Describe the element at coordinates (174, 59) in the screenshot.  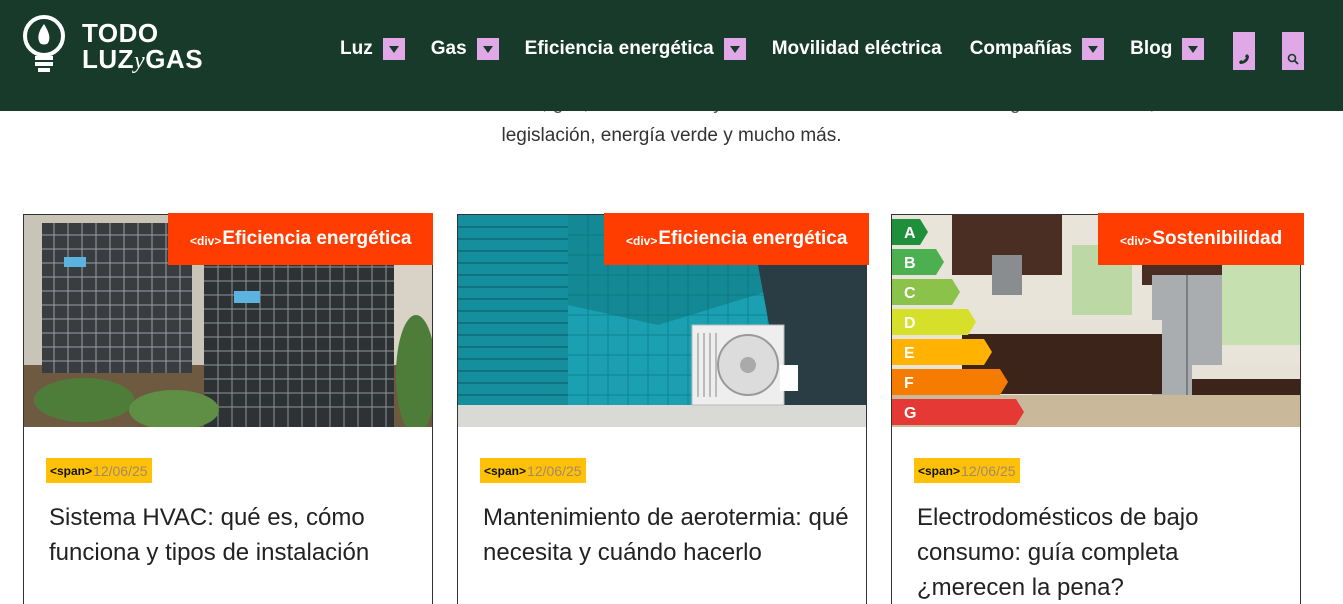
I see `logo-gas: GAS` at that location.